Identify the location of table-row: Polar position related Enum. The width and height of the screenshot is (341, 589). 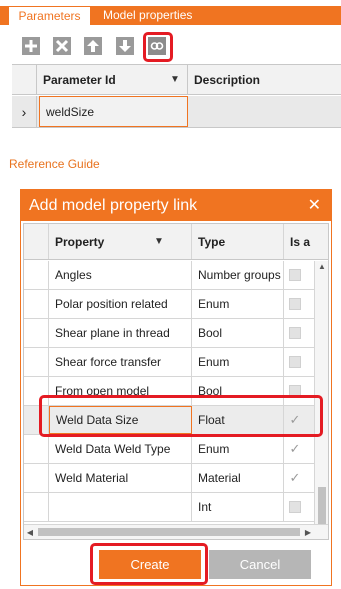
(176, 304).